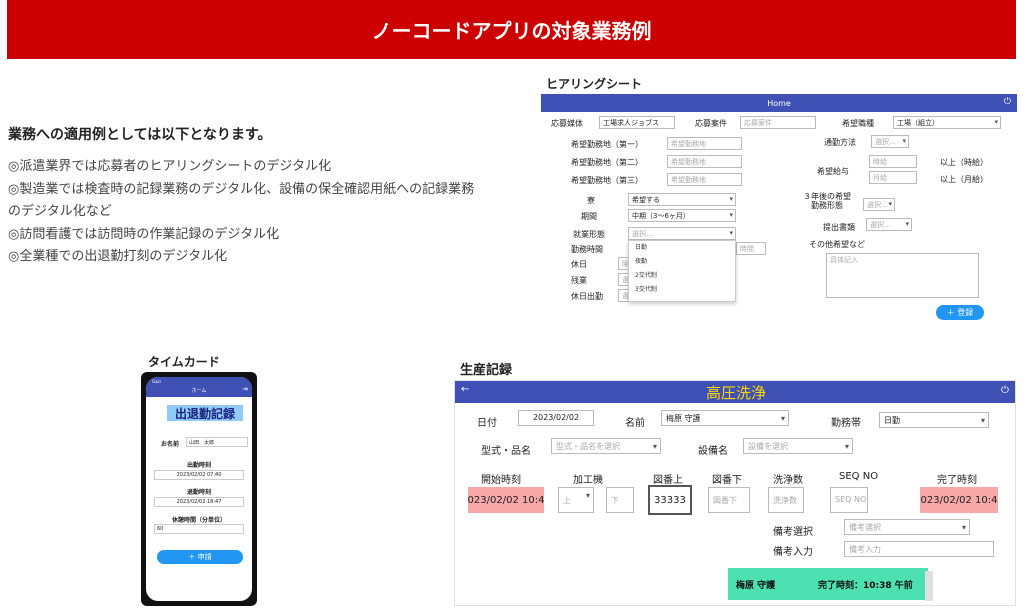  Describe the element at coordinates (487, 423) in the screenshot. I see `label-date: 日付` at that location.